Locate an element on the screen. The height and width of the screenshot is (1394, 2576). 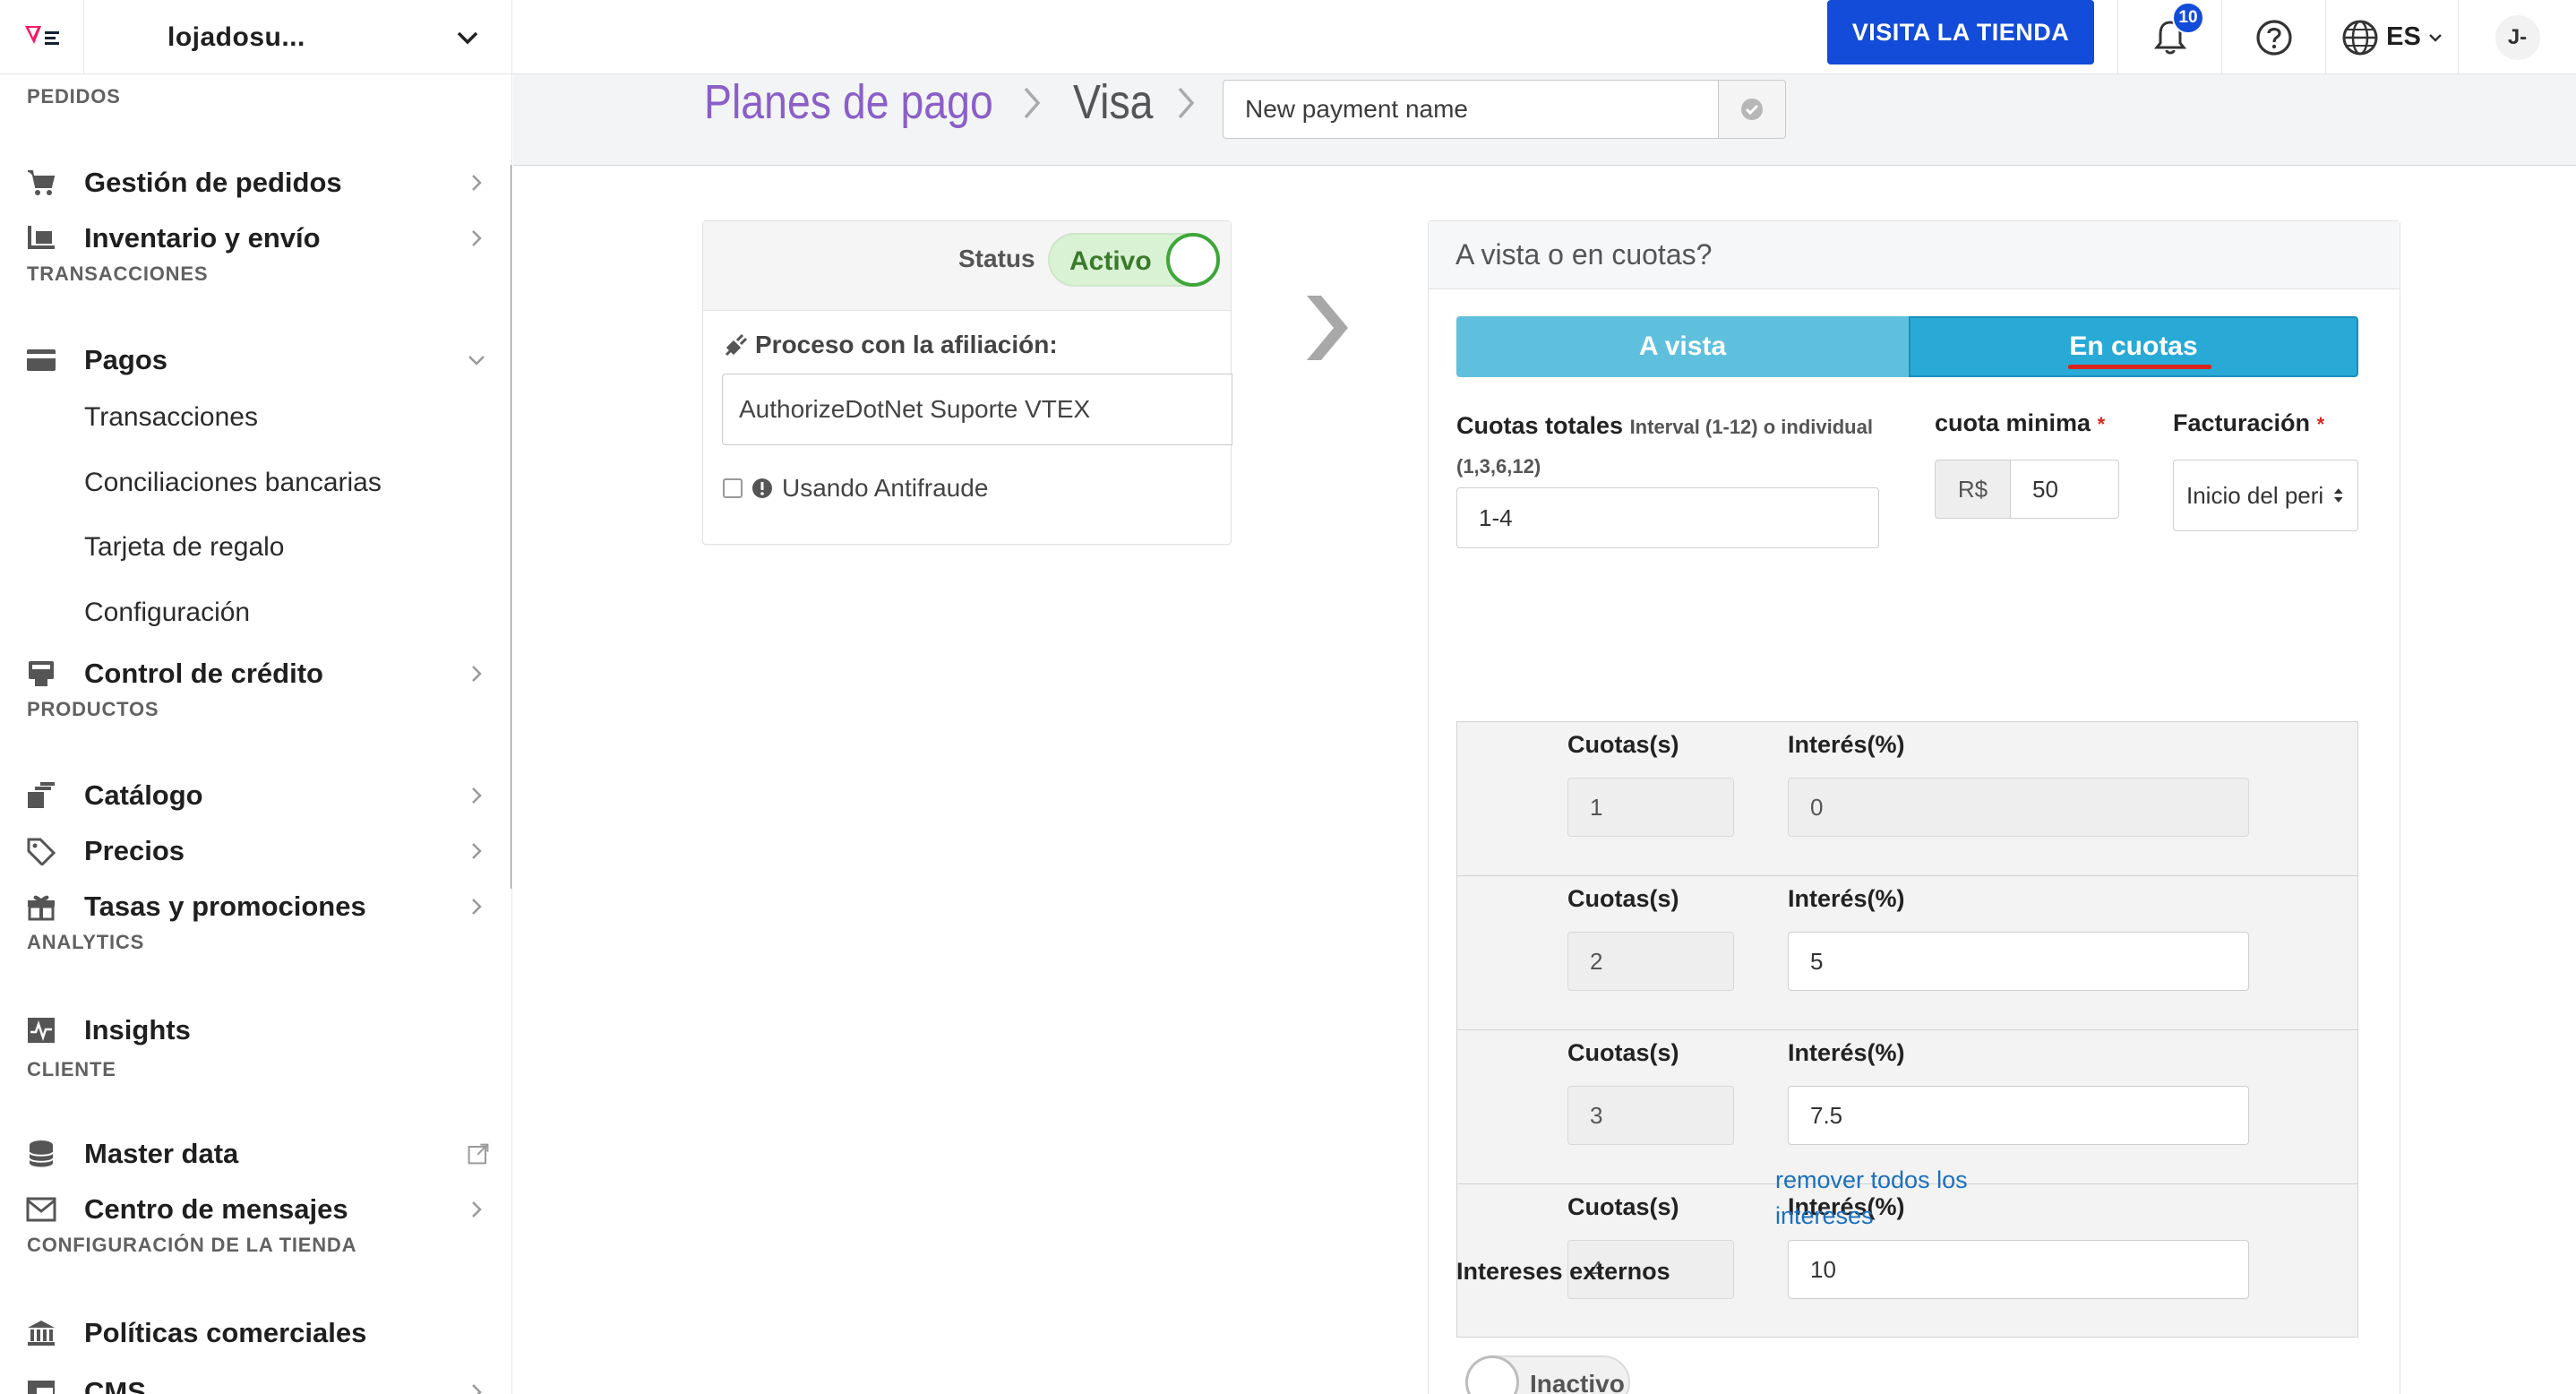
help-icon is located at coordinates (2273, 37).